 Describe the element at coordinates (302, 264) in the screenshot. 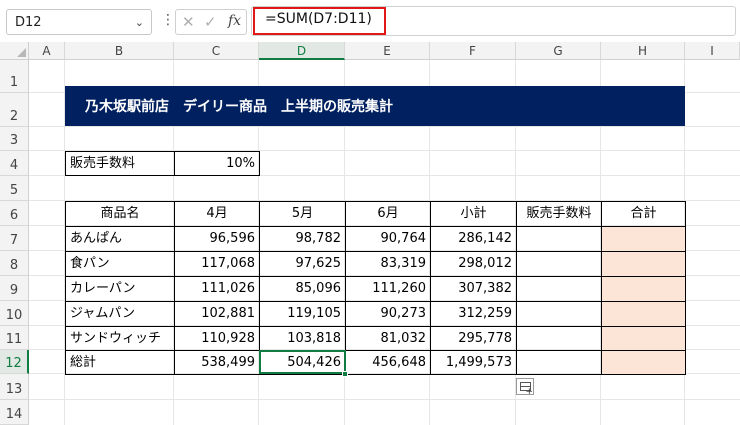

I see `value-cell-may: 97,625` at that location.